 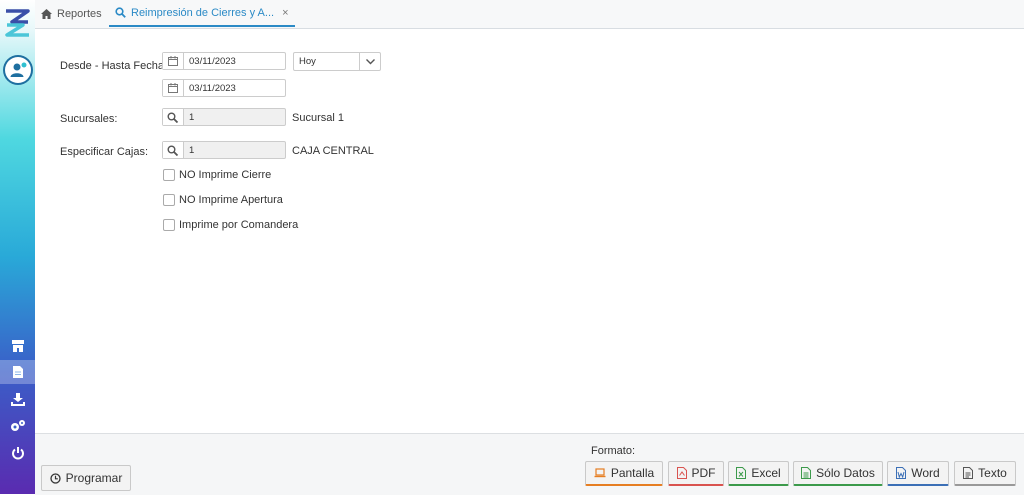 What do you see at coordinates (985, 473) in the screenshot?
I see `texto-button: Texto` at bounding box center [985, 473].